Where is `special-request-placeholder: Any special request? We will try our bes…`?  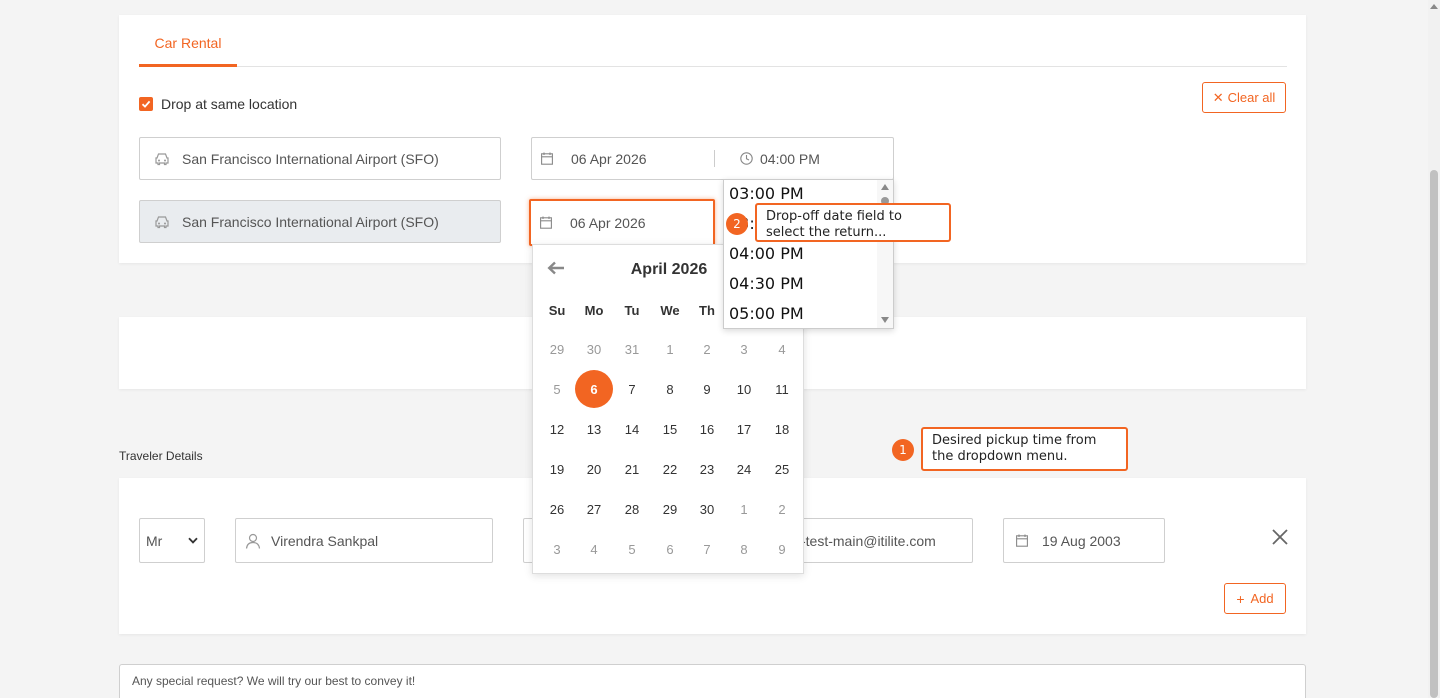 special-request-placeholder: Any special request? We will try our bes… is located at coordinates (274, 681).